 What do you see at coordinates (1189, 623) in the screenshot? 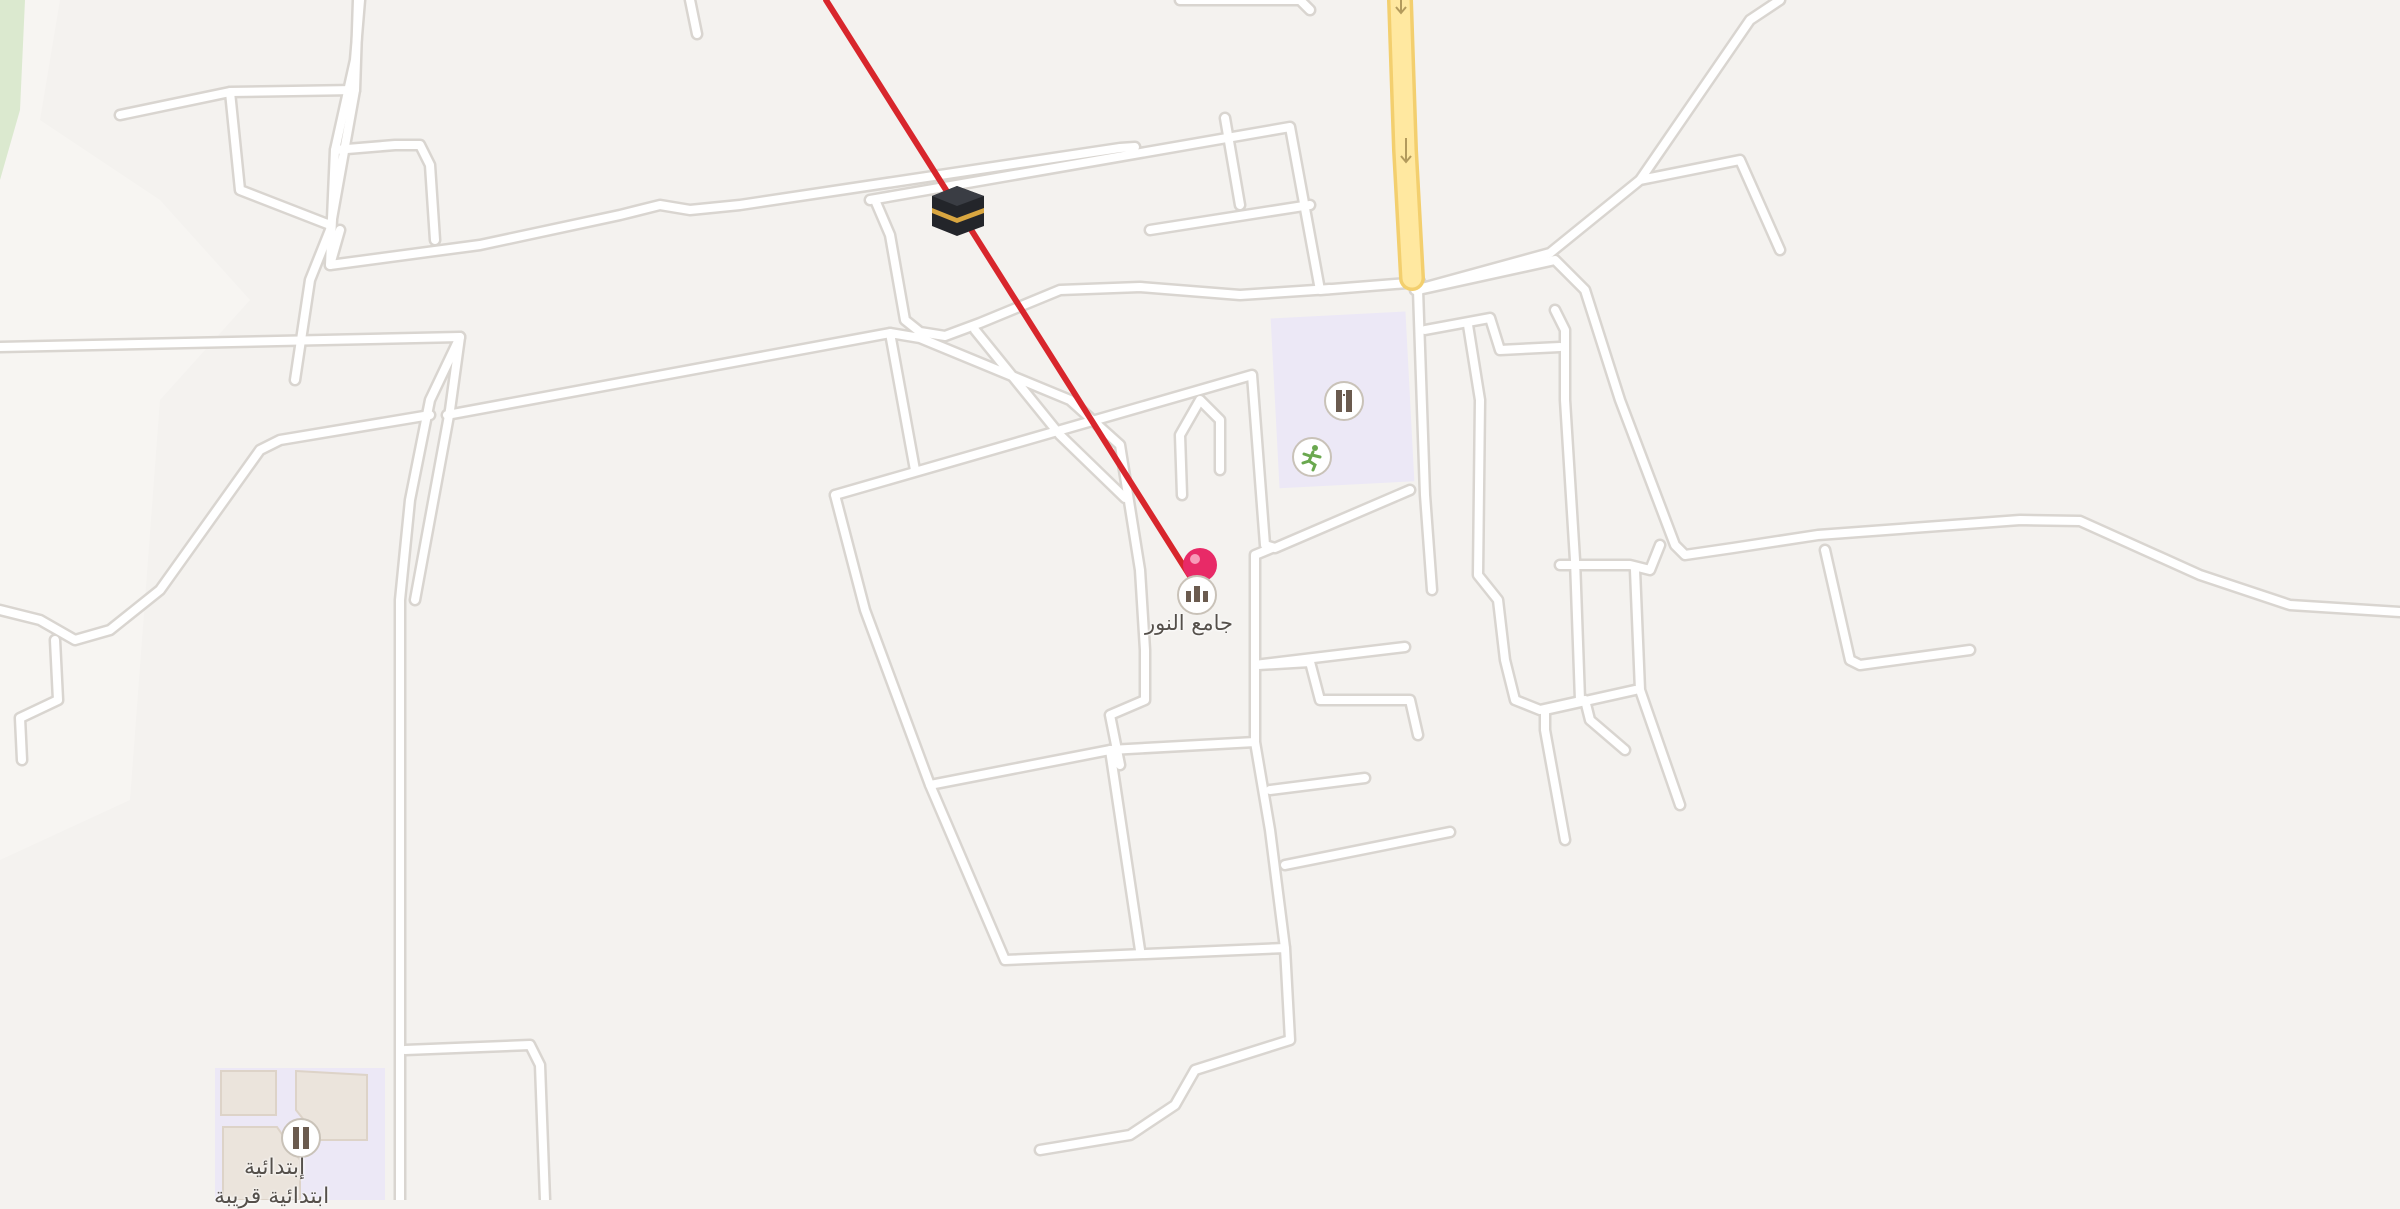
I see `mosque-label: جامع النور` at bounding box center [1189, 623].